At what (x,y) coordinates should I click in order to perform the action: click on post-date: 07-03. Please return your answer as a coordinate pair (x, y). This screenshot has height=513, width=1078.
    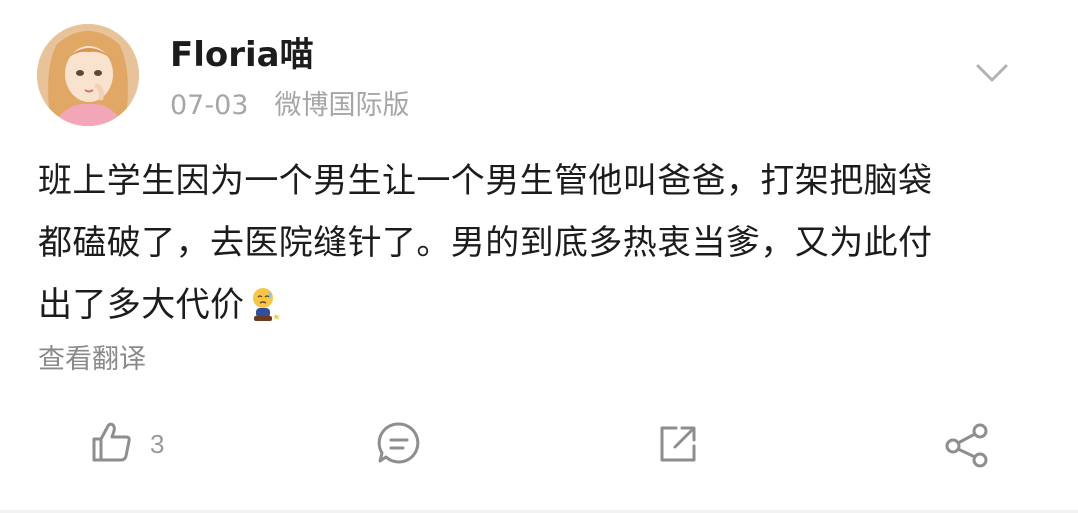
    Looking at the image, I should click on (209, 105).